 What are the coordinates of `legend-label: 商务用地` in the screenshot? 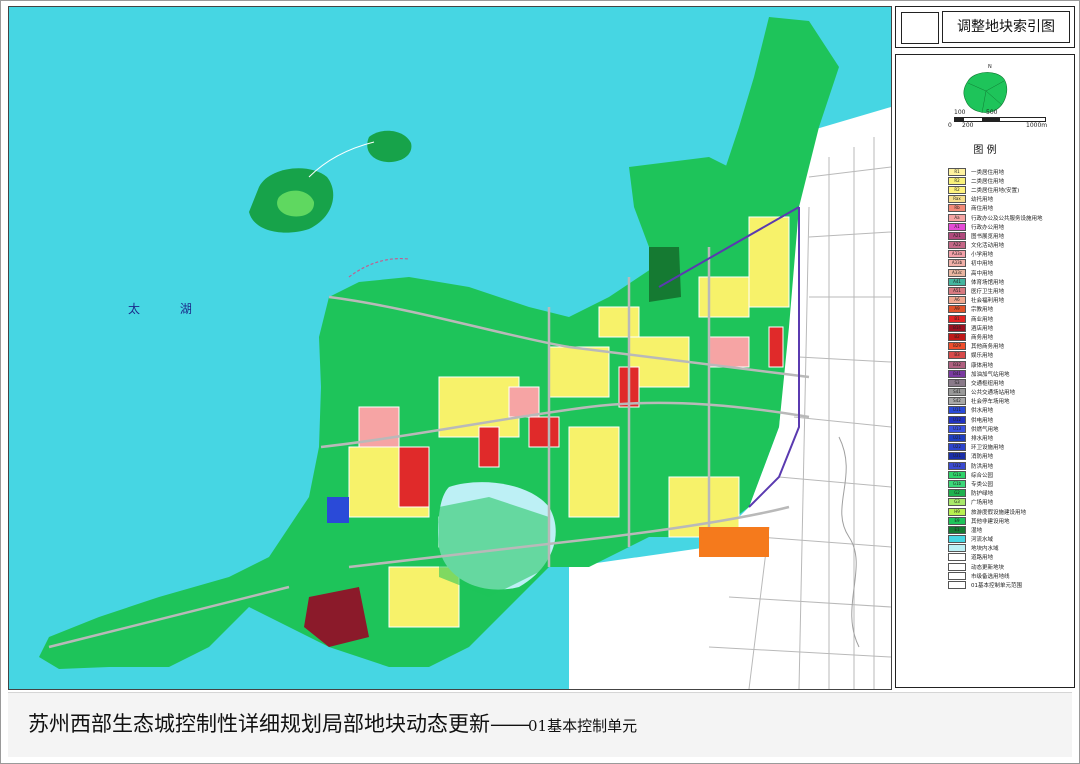 It's located at (982, 337).